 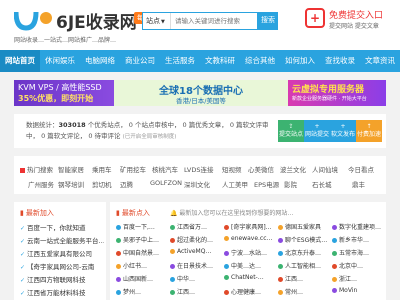 What do you see at coordinates (290, 184) in the screenshot?
I see `tag-link: 影院` at bounding box center [290, 184].